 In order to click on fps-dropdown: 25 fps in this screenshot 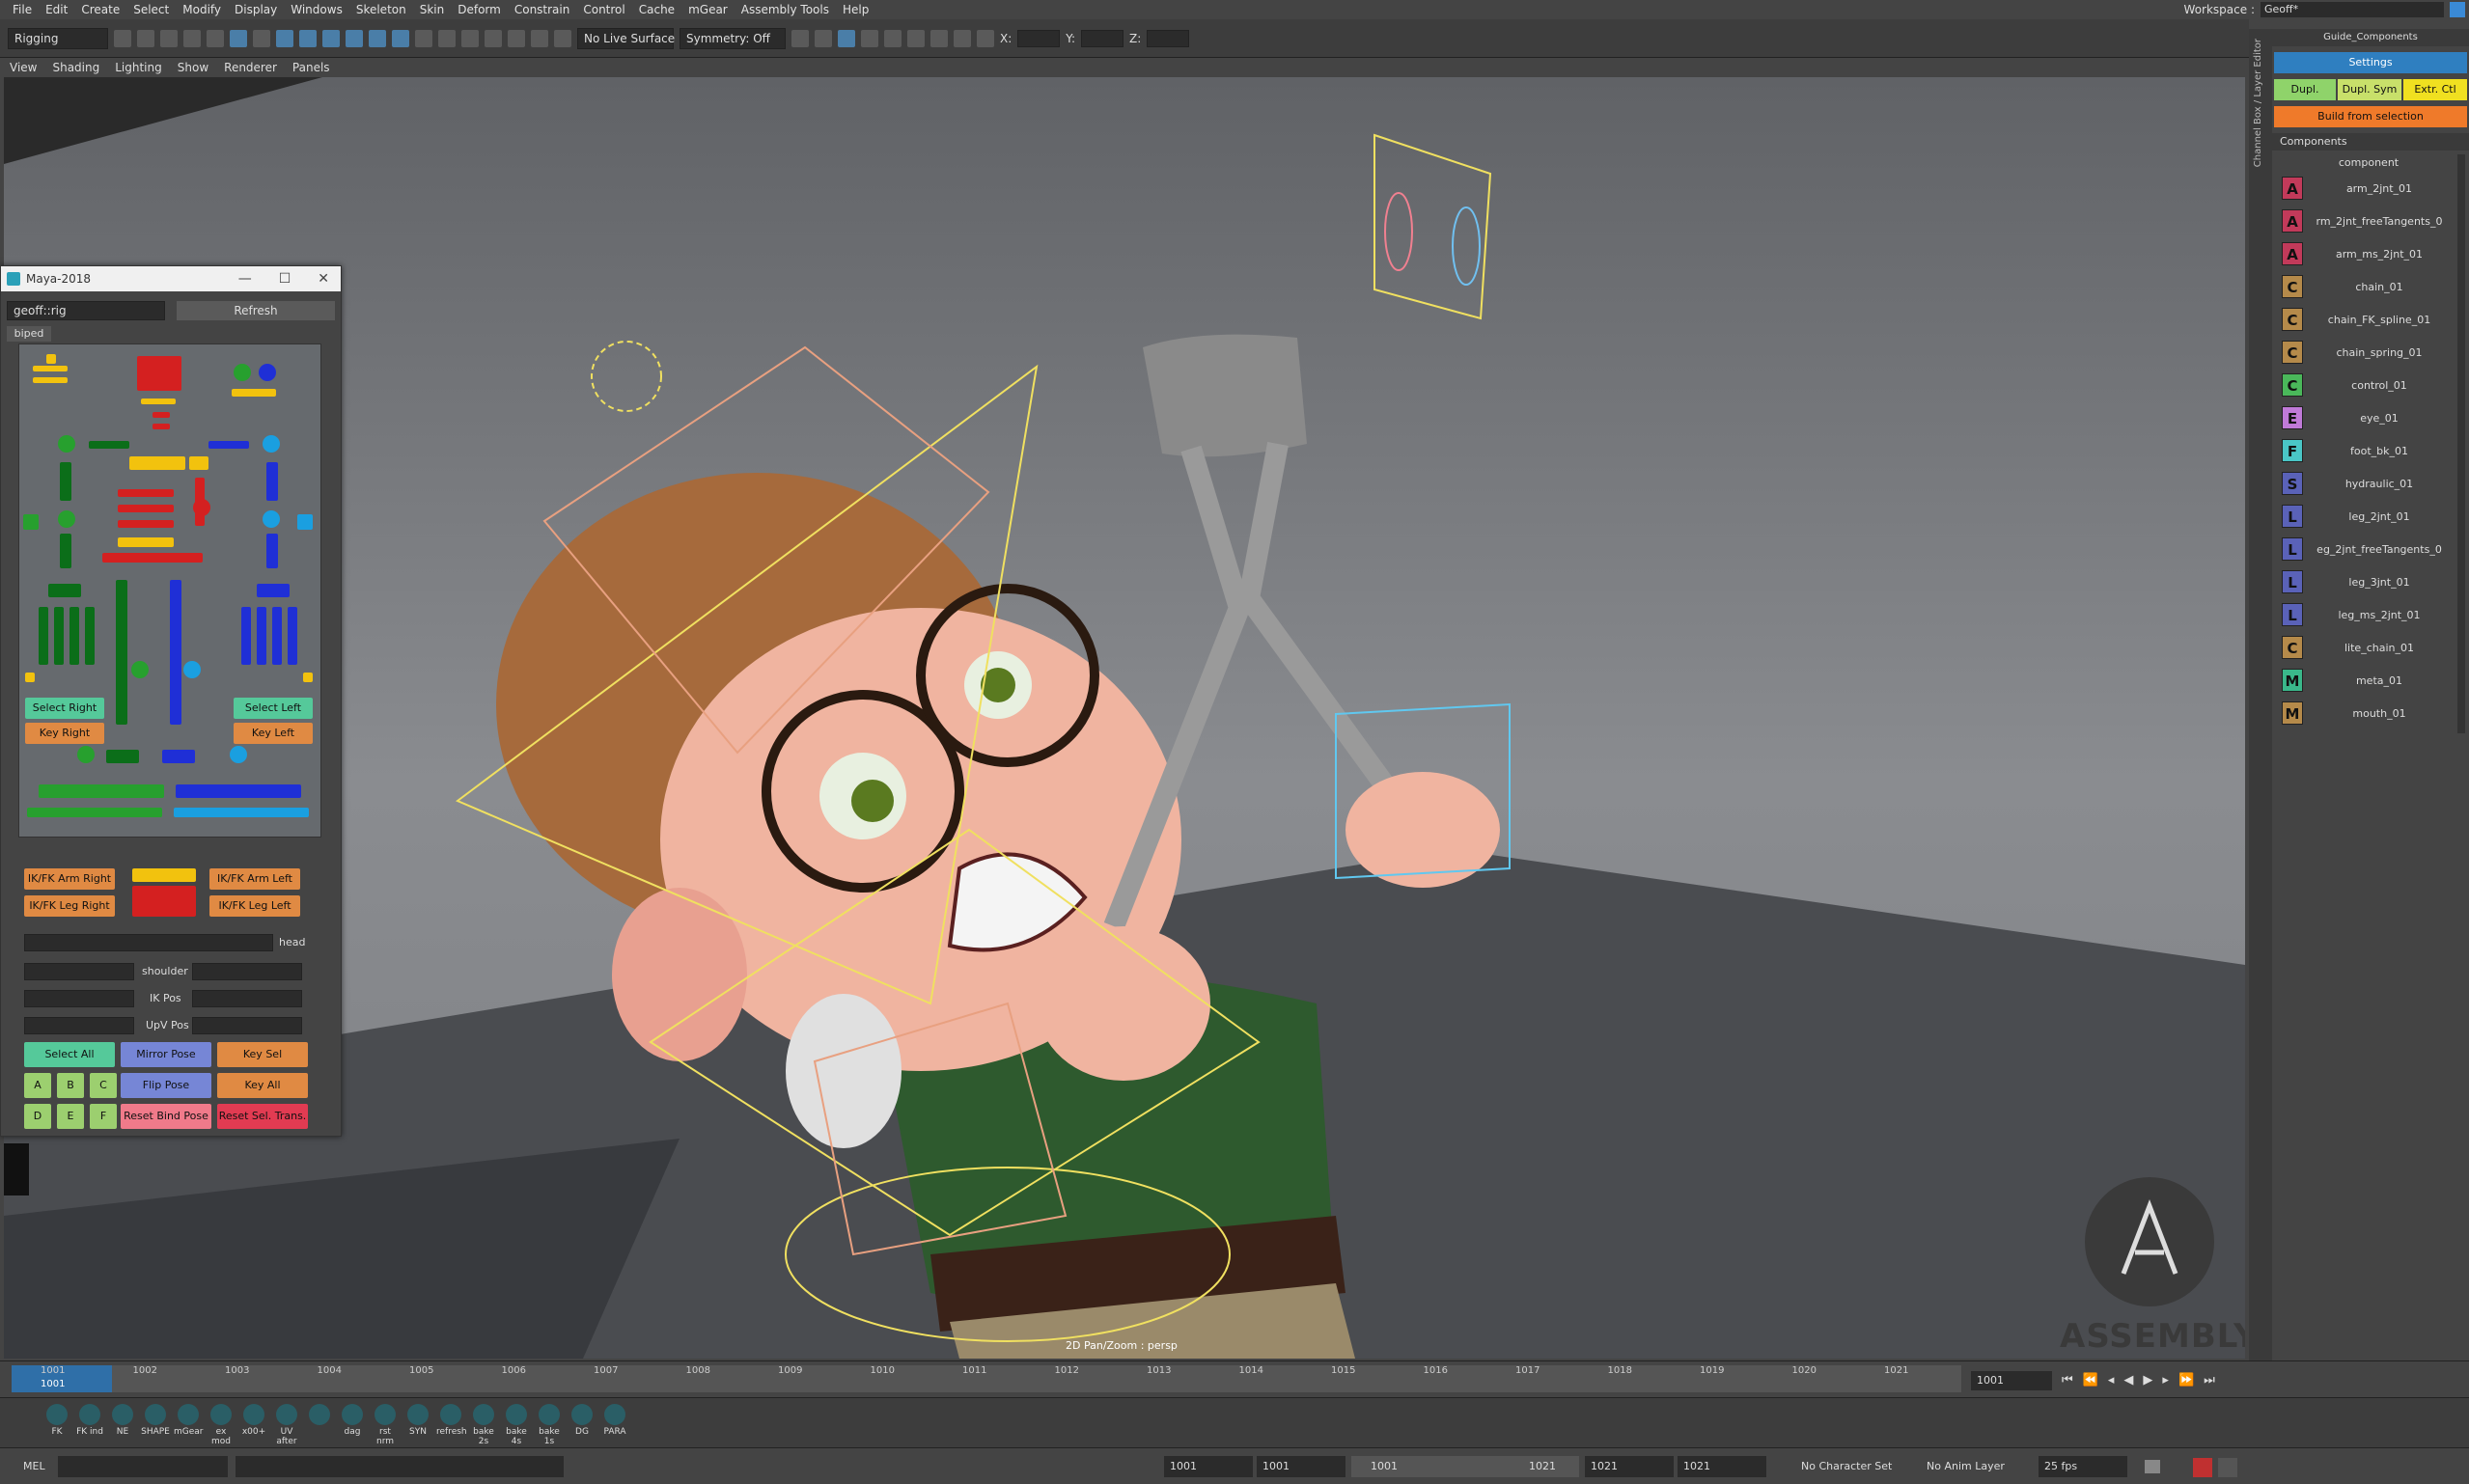, I will do `click(2083, 1466)`.